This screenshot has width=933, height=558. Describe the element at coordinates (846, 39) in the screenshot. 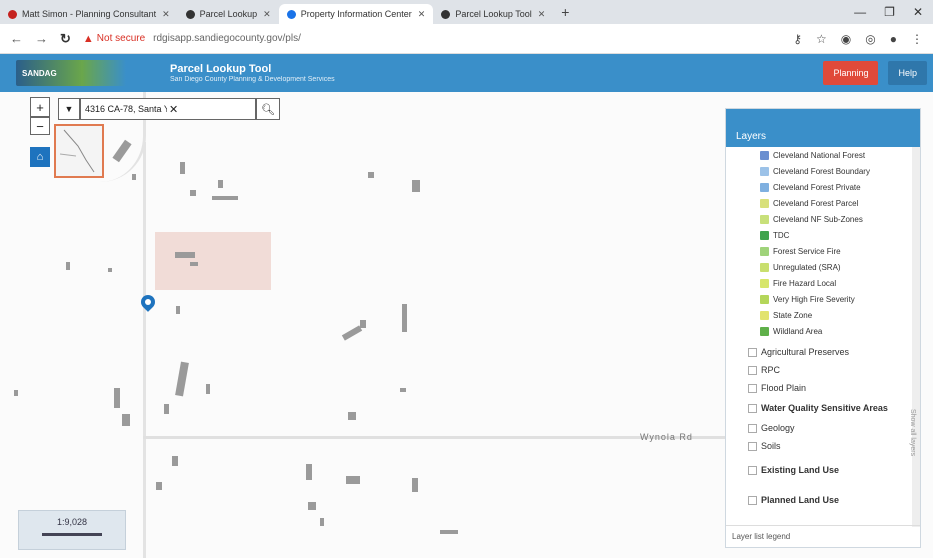

I see `extension-icon: ◉` at that location.